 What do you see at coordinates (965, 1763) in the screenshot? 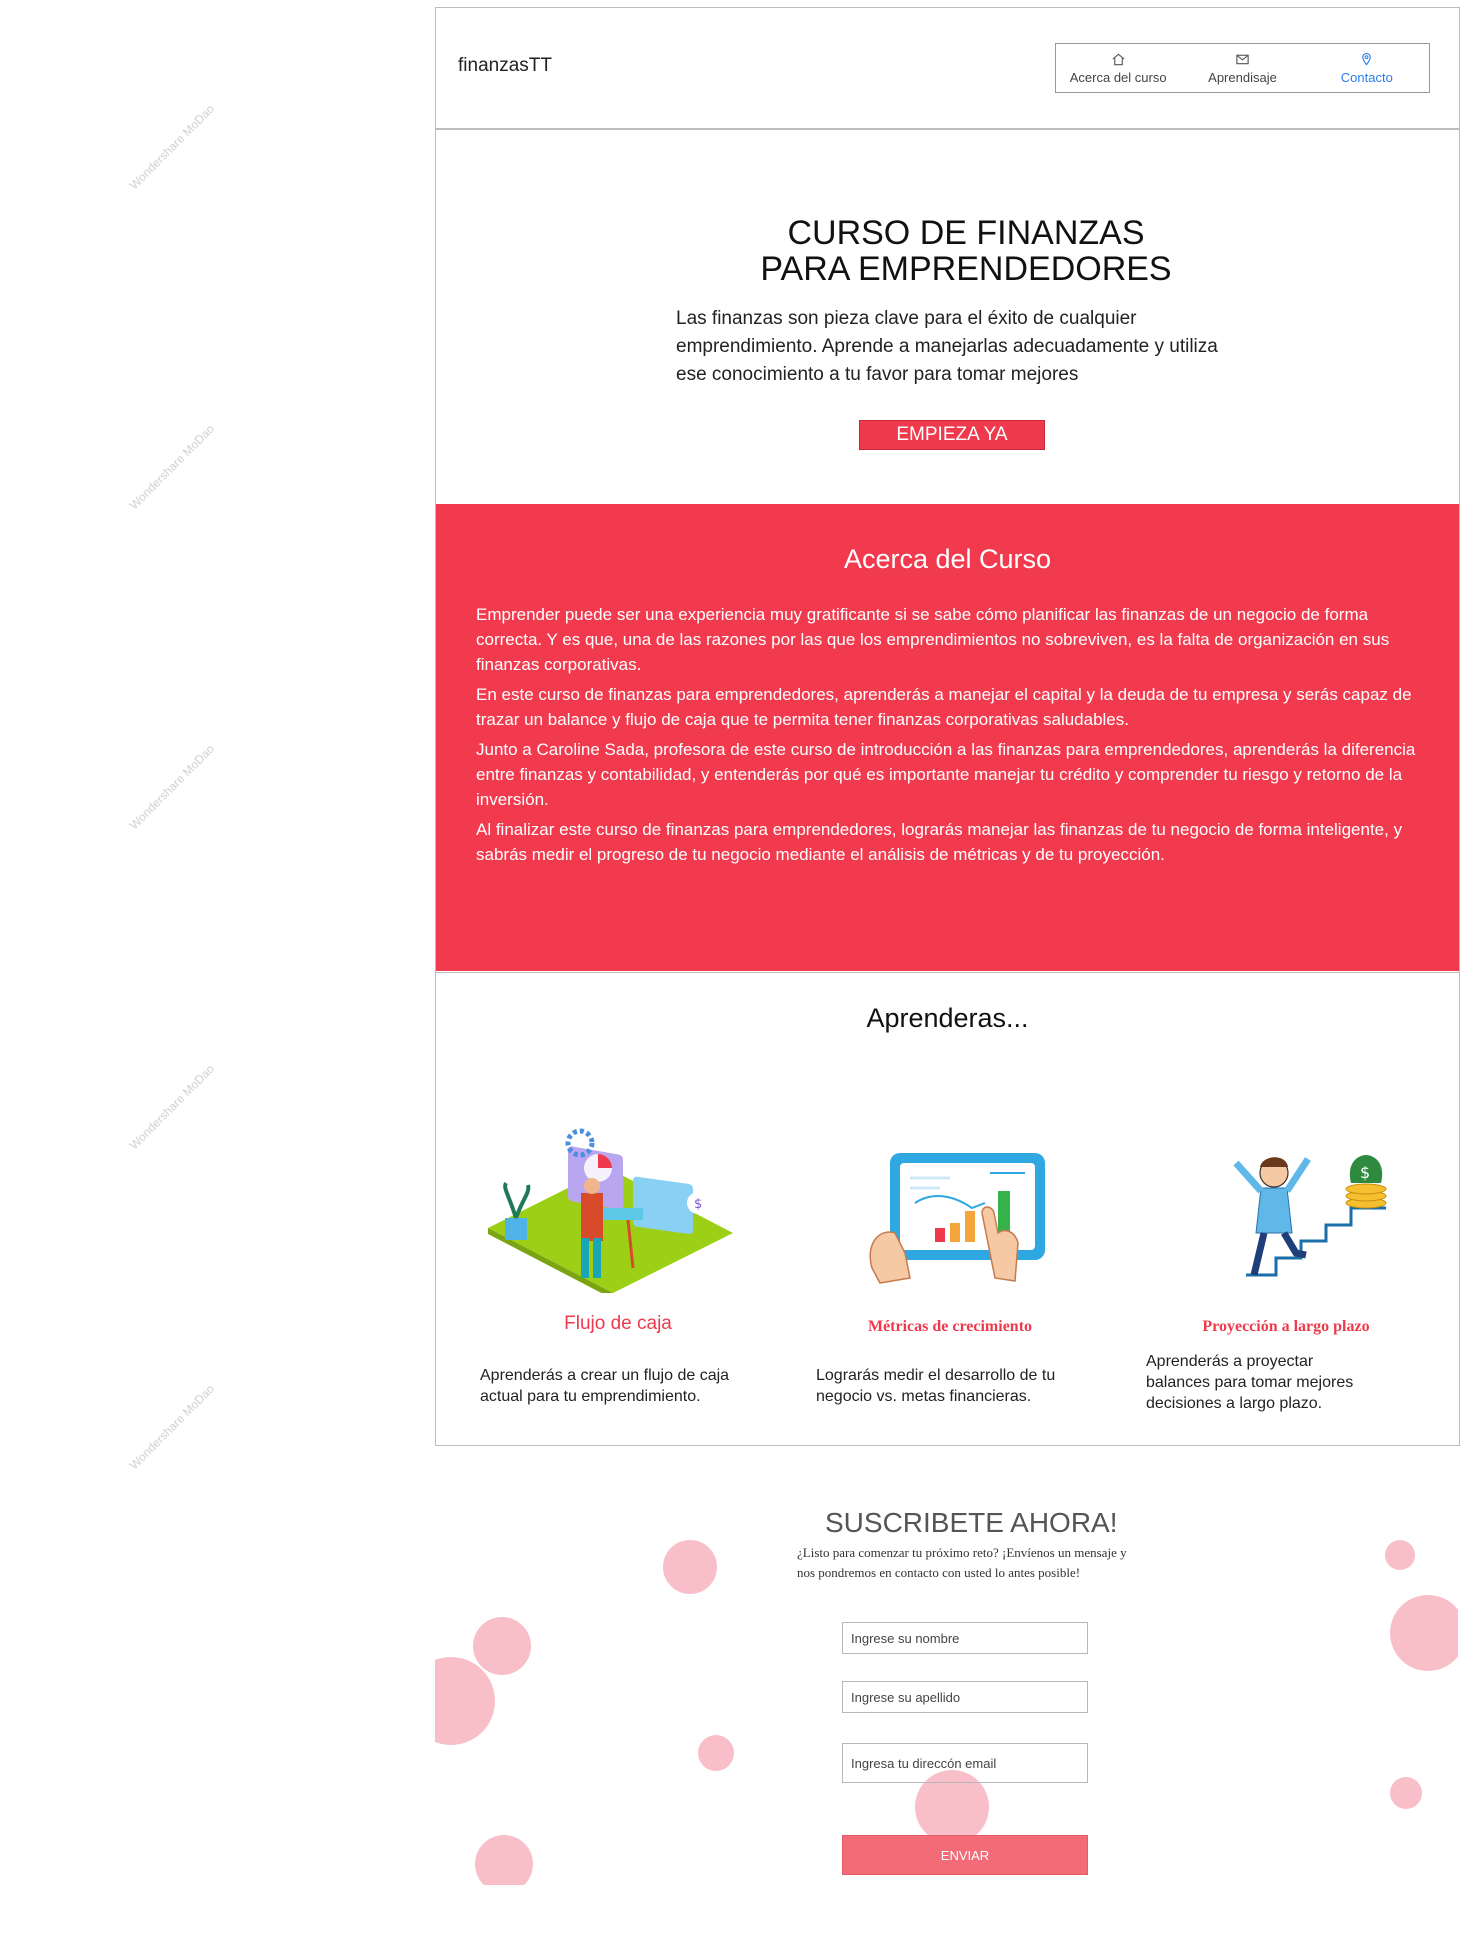
I see `email-input` at bounding box center [965, 1763].